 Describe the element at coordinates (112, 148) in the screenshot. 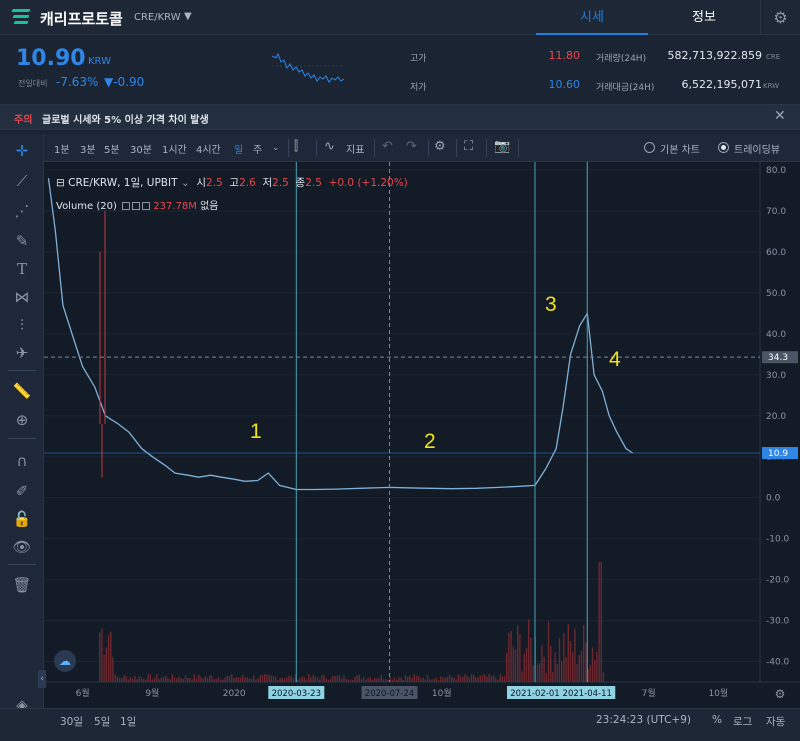

I see `timeframe-5m: 5분` at that location.